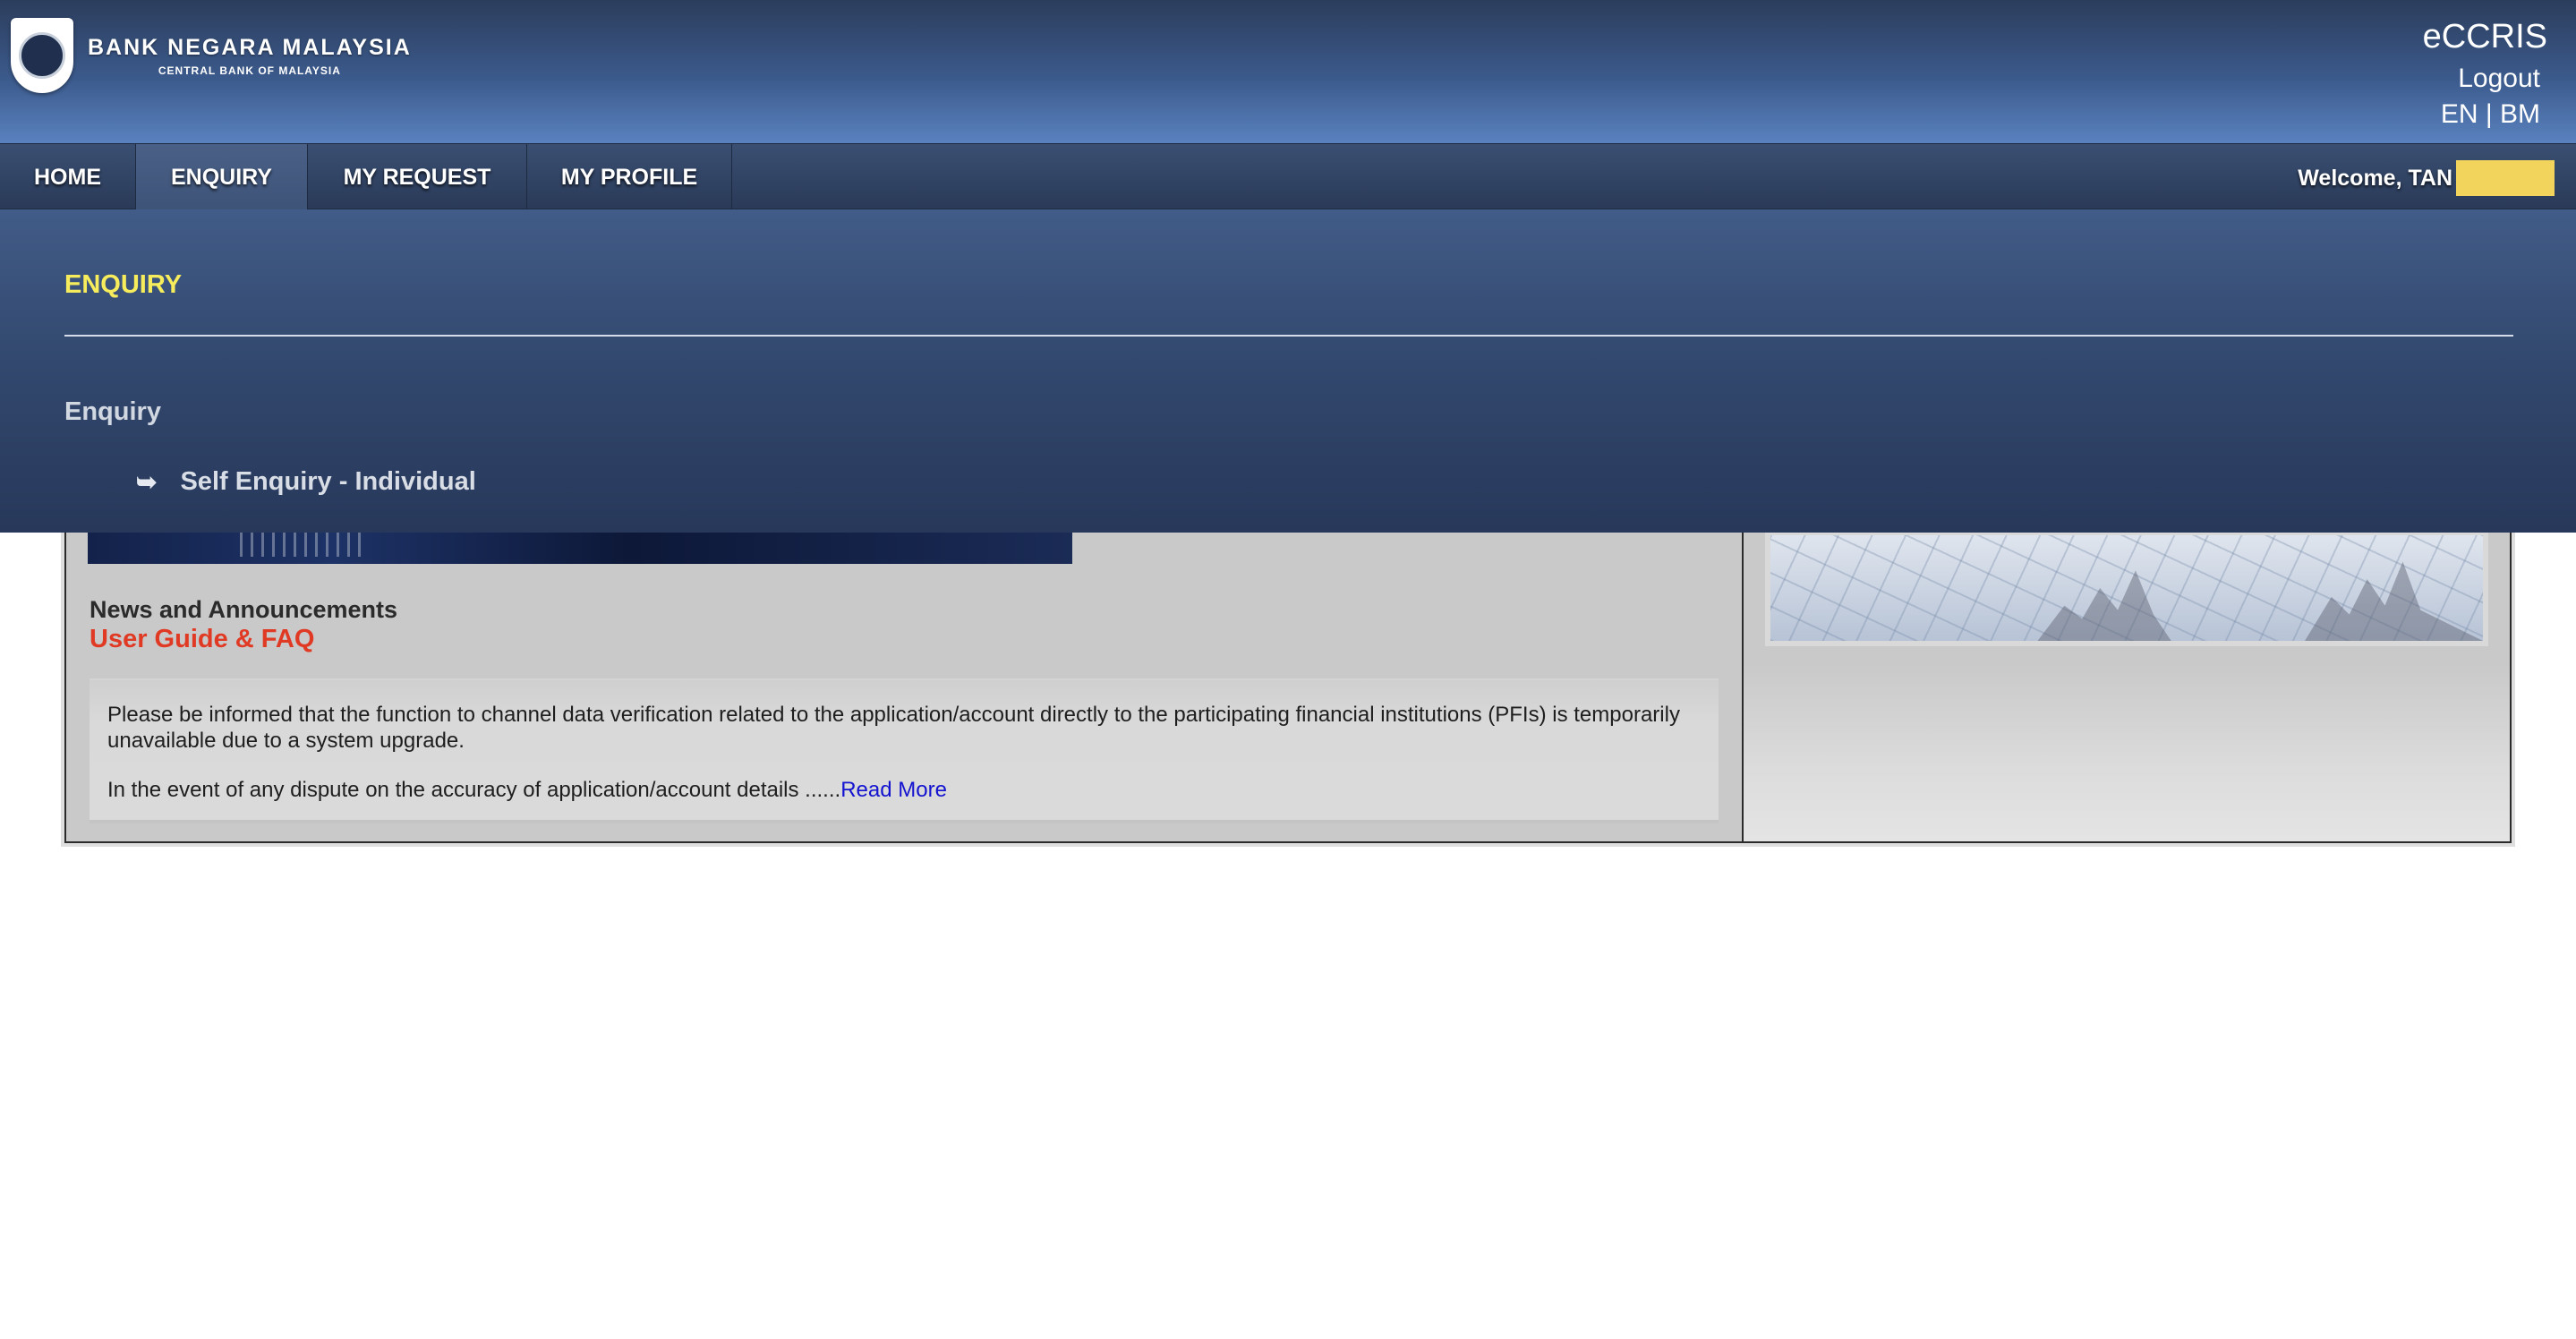 The image size is (2576, 1339). I want to click on nav-home: HOME, so click(68, 177).